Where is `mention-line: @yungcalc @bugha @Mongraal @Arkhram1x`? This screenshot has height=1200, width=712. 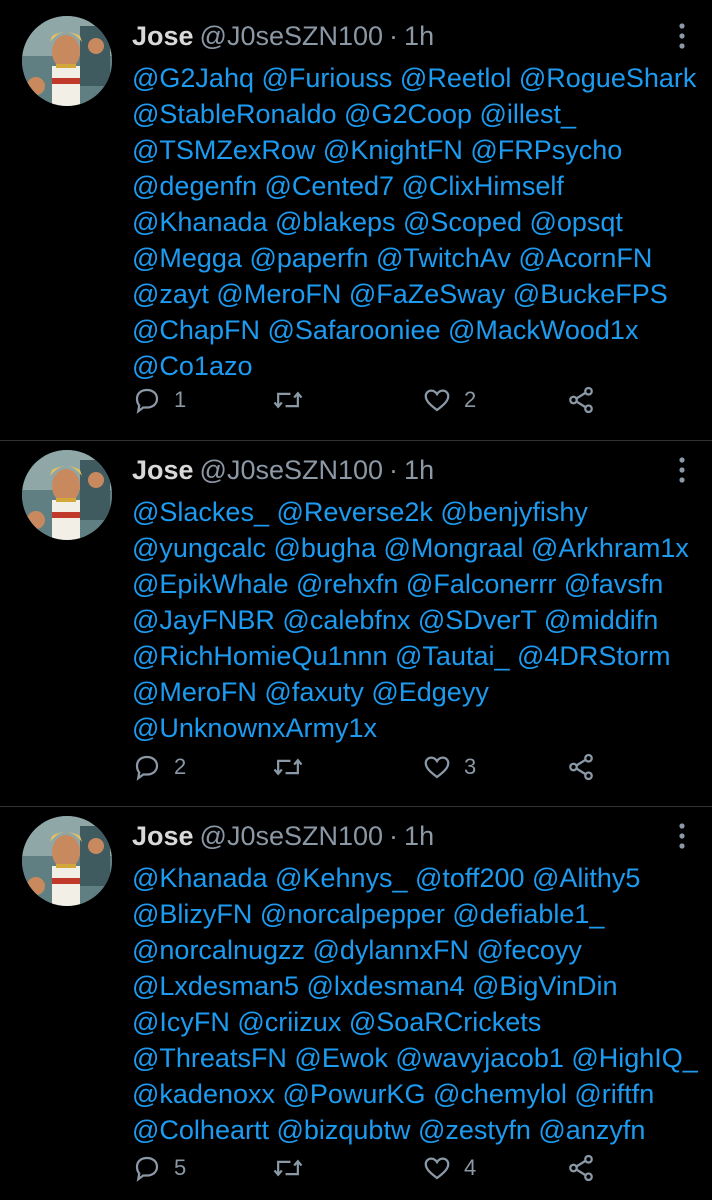 mention-line: @yungcalc @bugha @Mongraal @Arkhram1x is located at coordinates (417, 548).